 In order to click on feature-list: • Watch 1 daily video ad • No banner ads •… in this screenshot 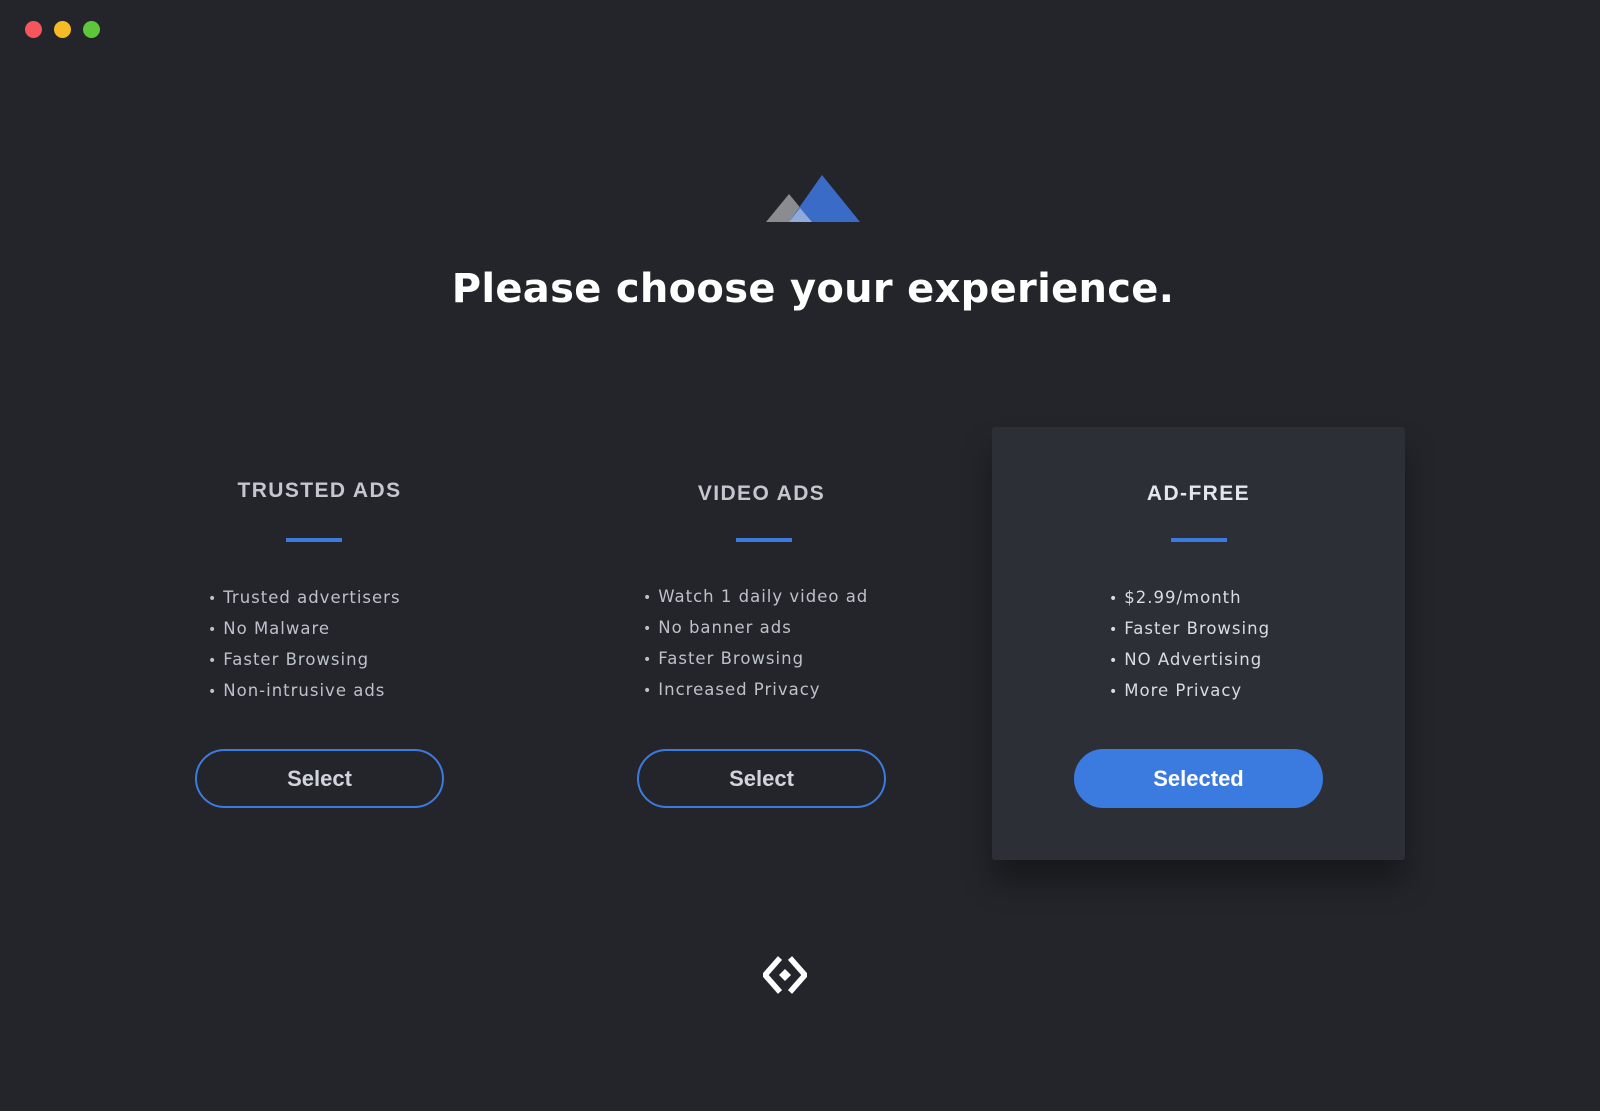, I will do `click(755, 644)`.